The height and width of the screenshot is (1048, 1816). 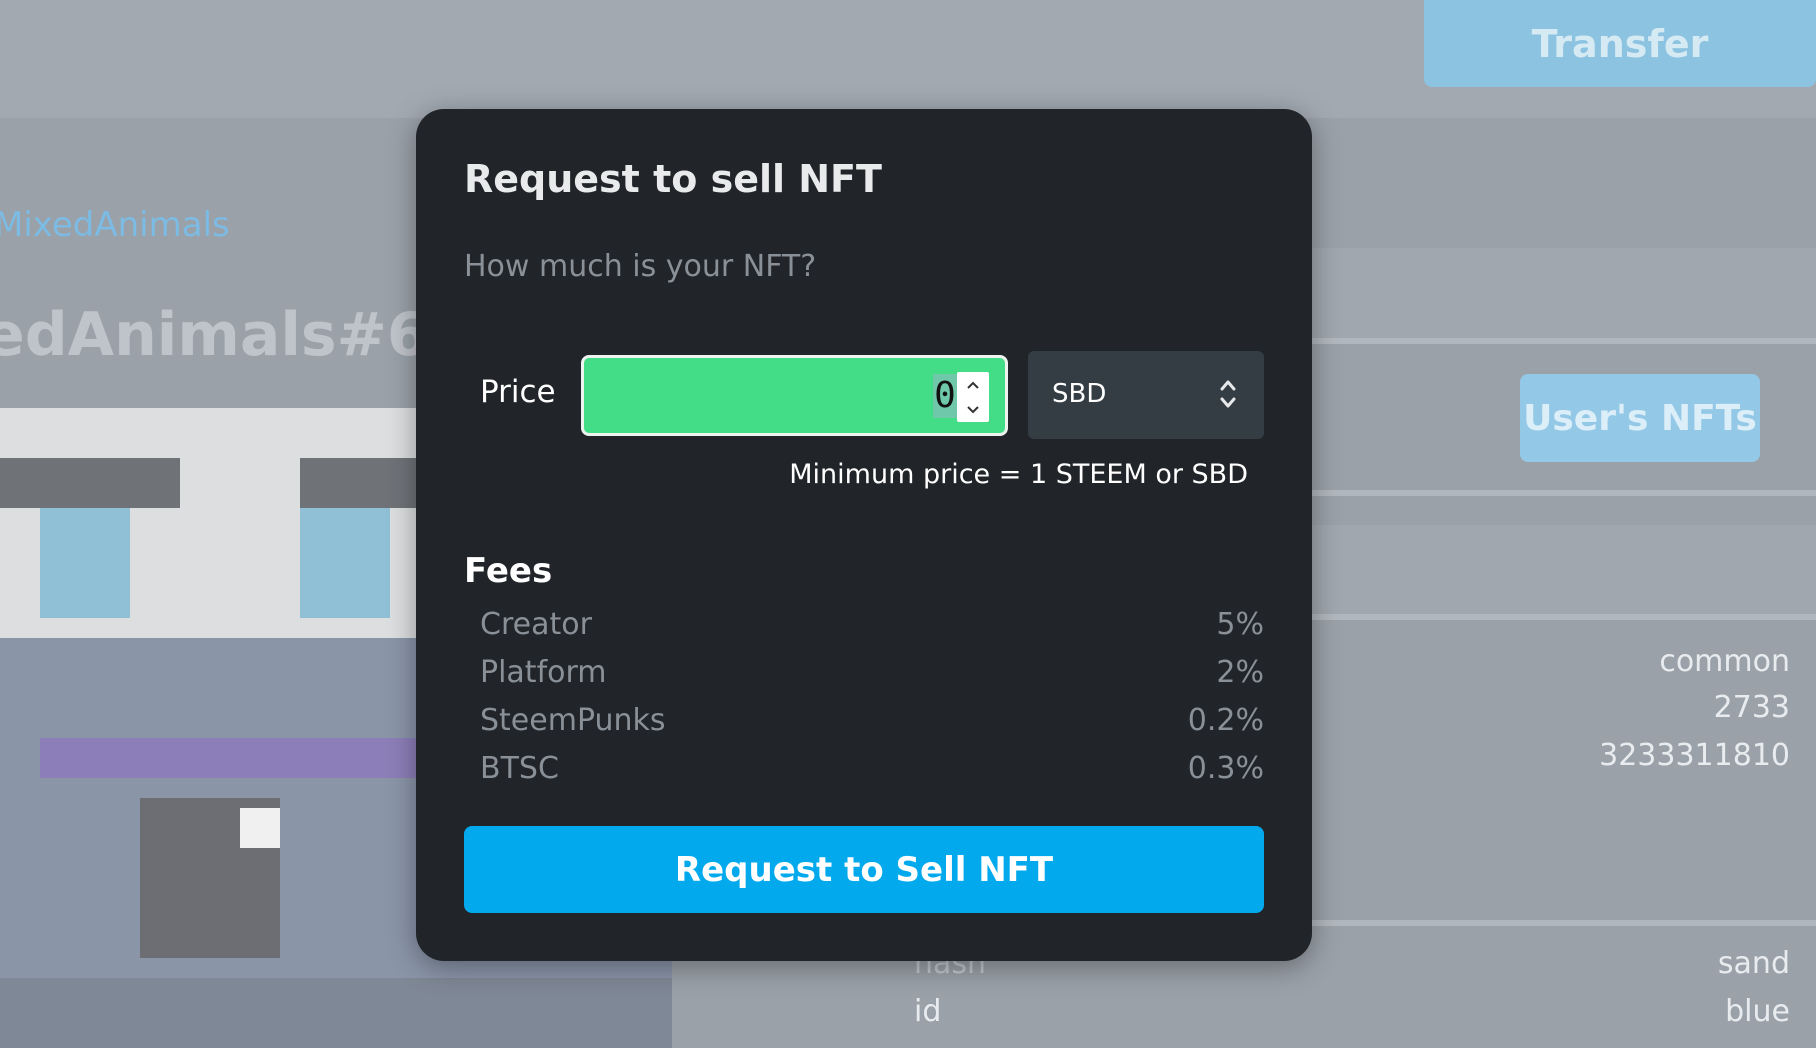 I want to click on fees-heading: Fees, so click(x=508, y=571).